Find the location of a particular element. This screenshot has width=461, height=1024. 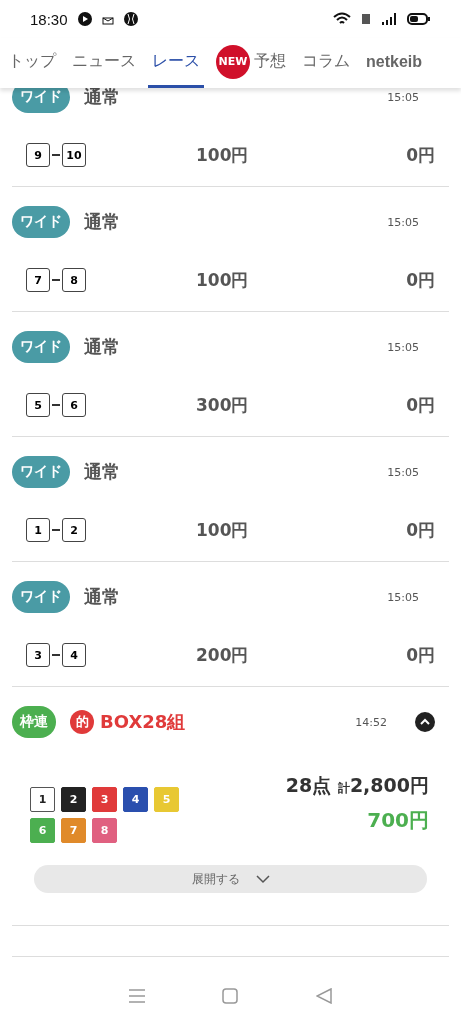

bet-amount: 200円 is located at coordinates (222, 655).